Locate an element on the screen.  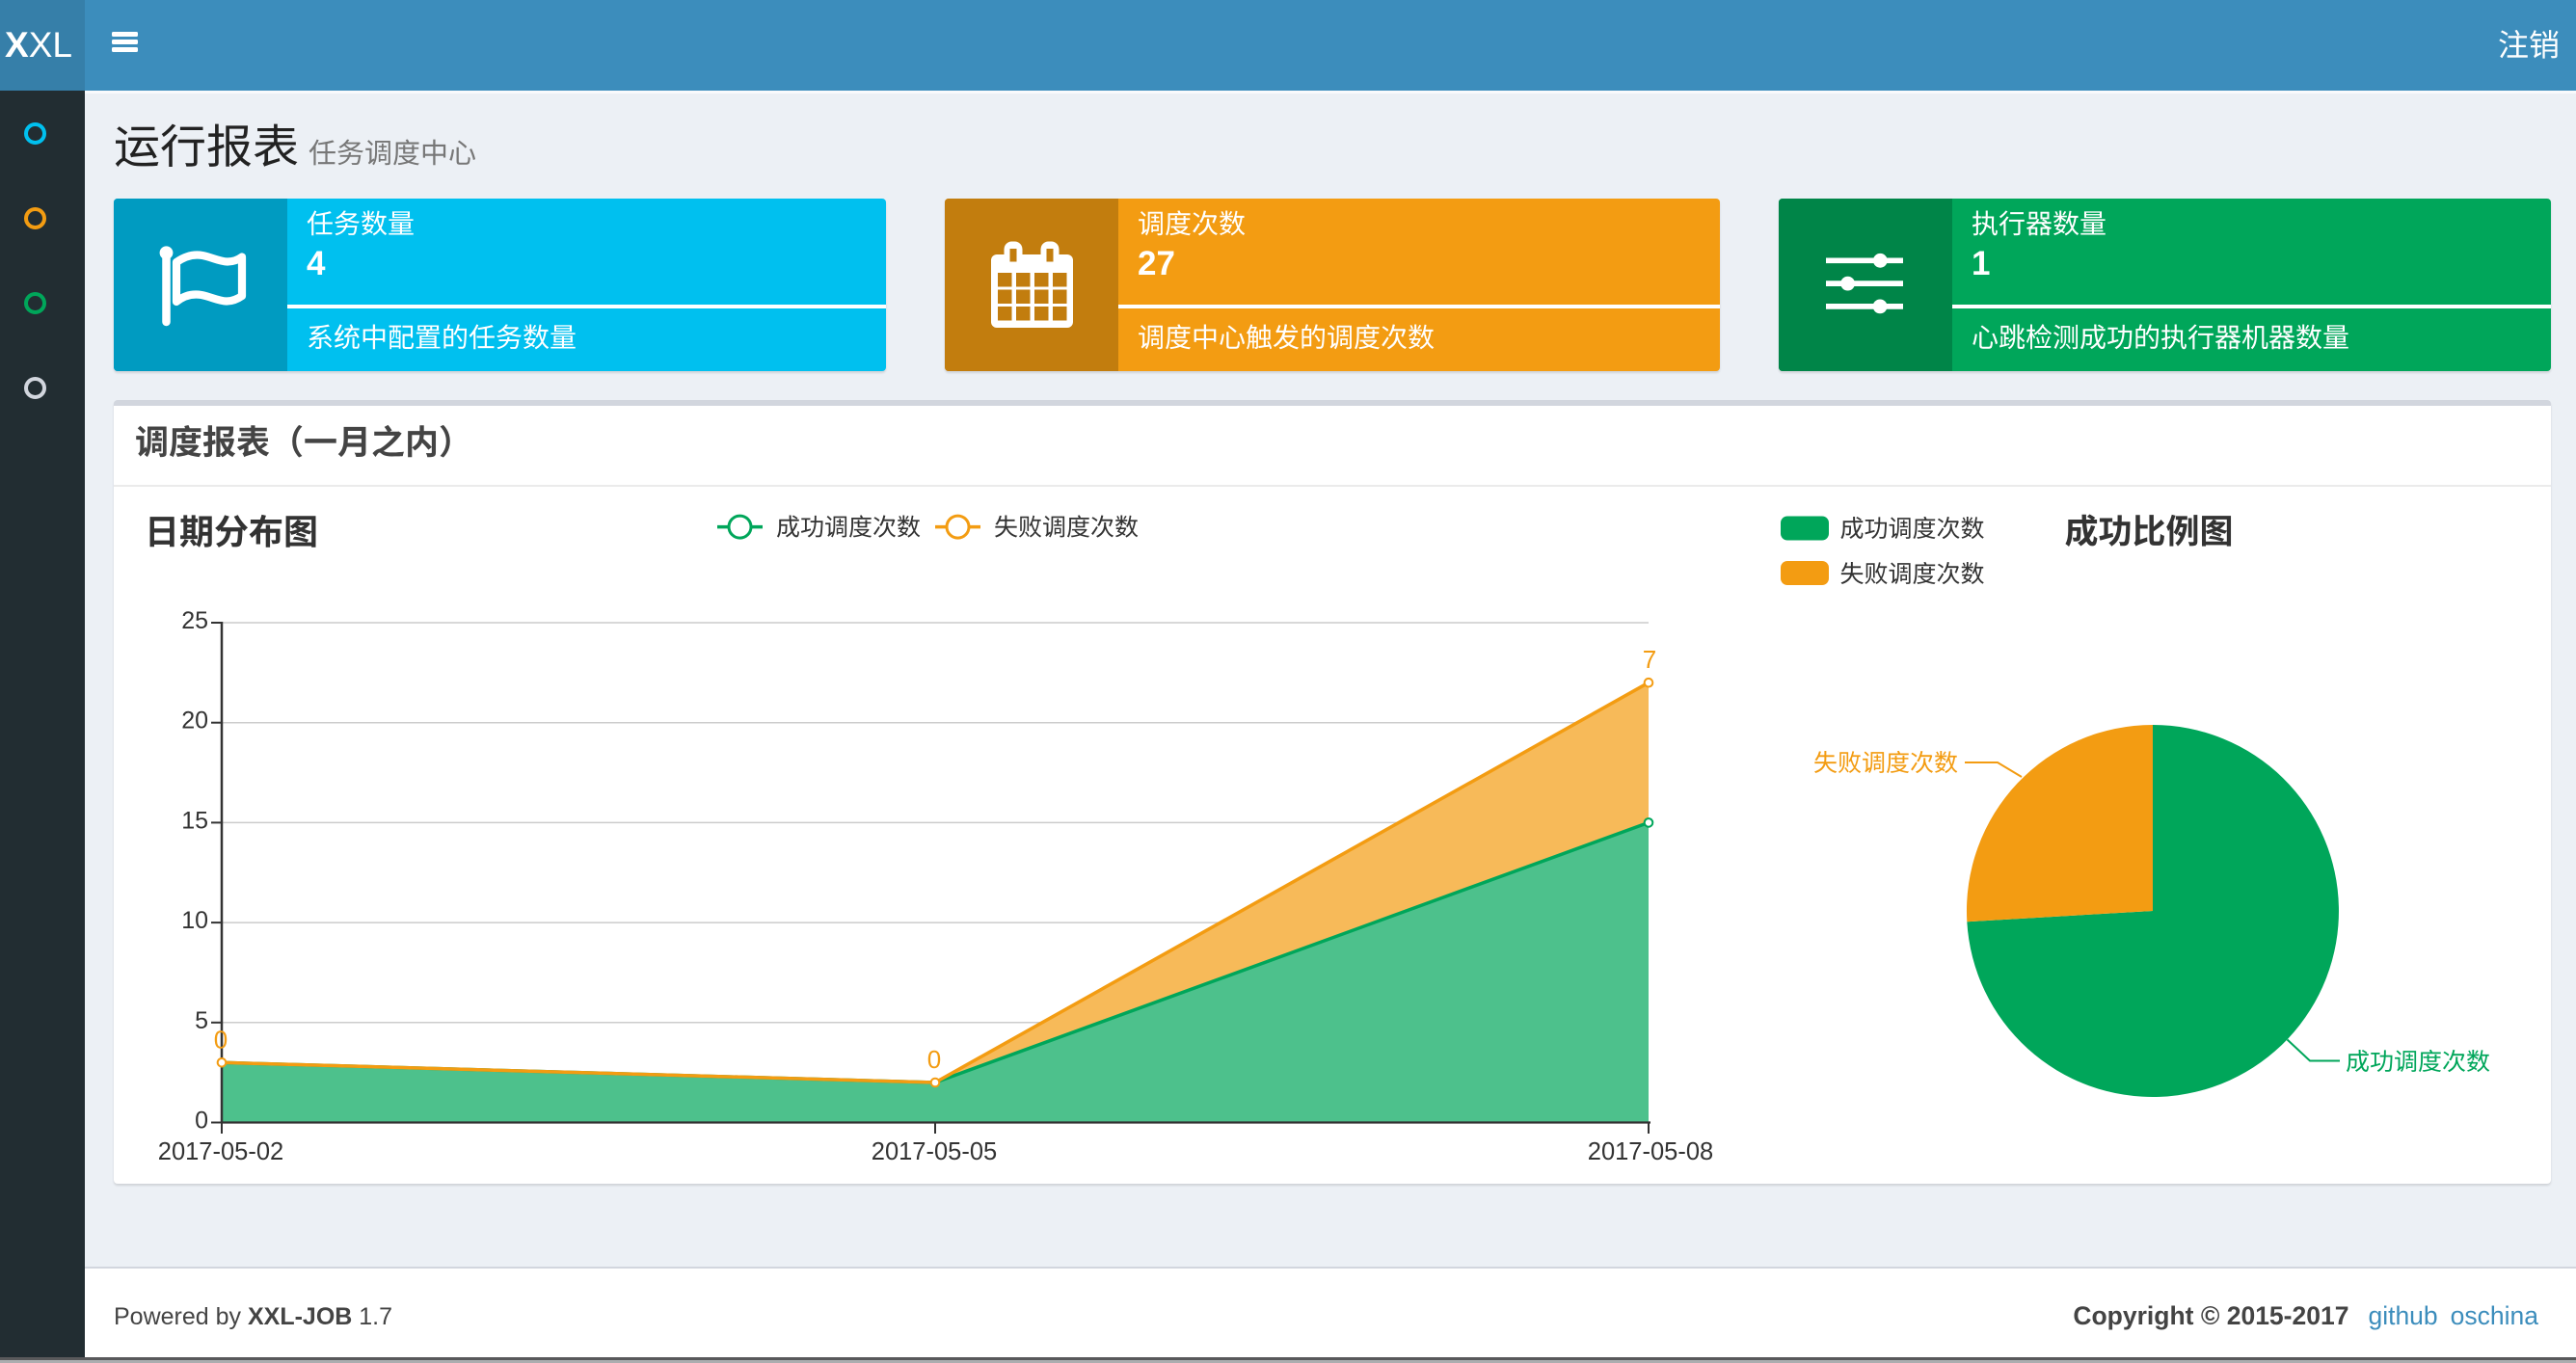
svg-text: 15 is located at coordinates (195, 820).